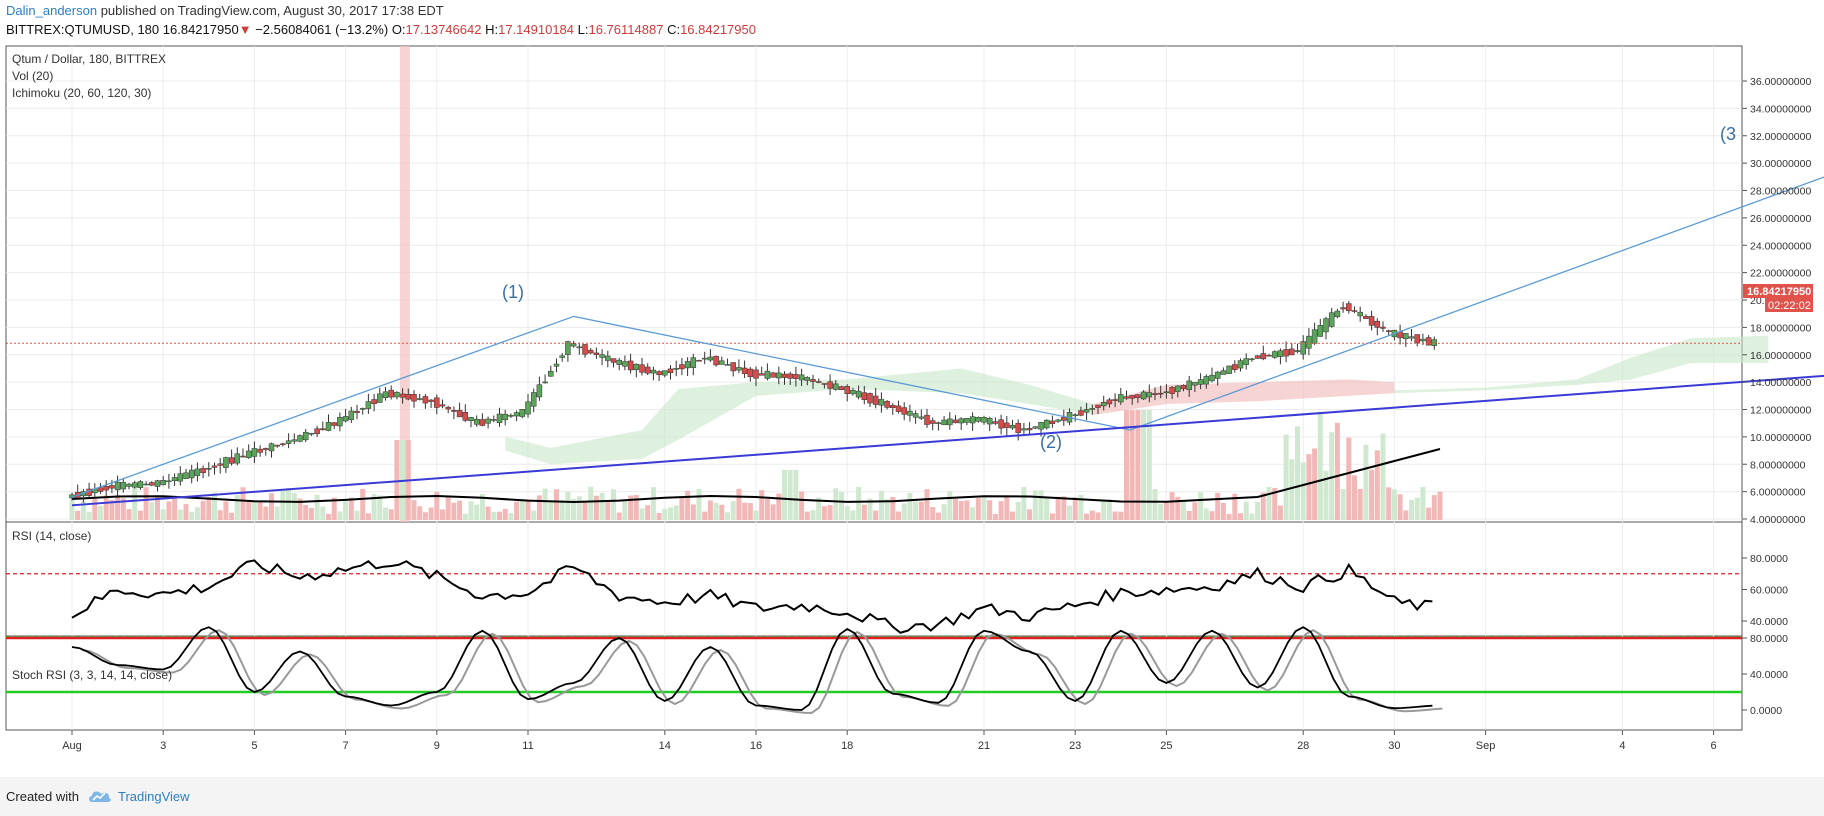 This screenshot has width=1824, height=816. I want to click on y-tick-label: 30.00000000, so click(1780, 164).